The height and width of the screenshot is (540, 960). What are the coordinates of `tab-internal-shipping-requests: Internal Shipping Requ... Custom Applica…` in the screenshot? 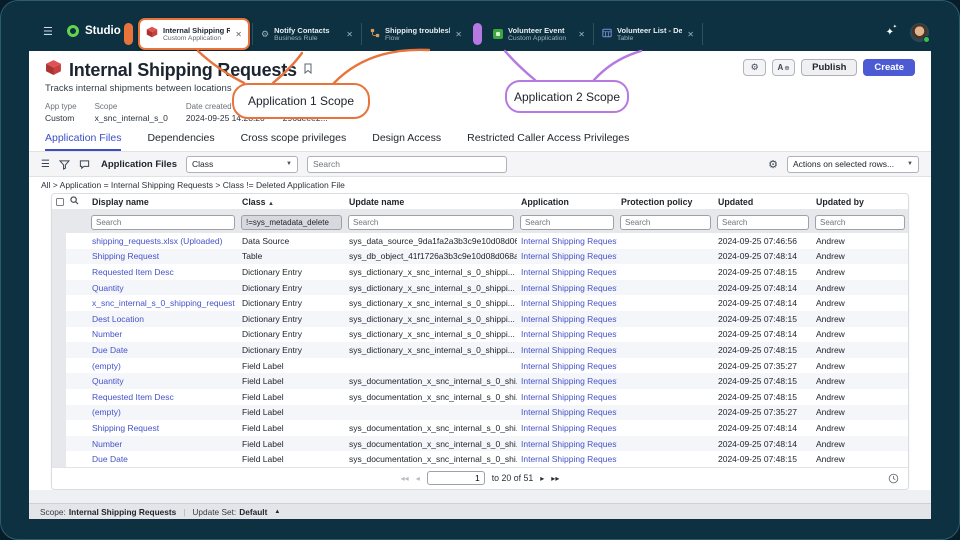 It's located at (194, 34).